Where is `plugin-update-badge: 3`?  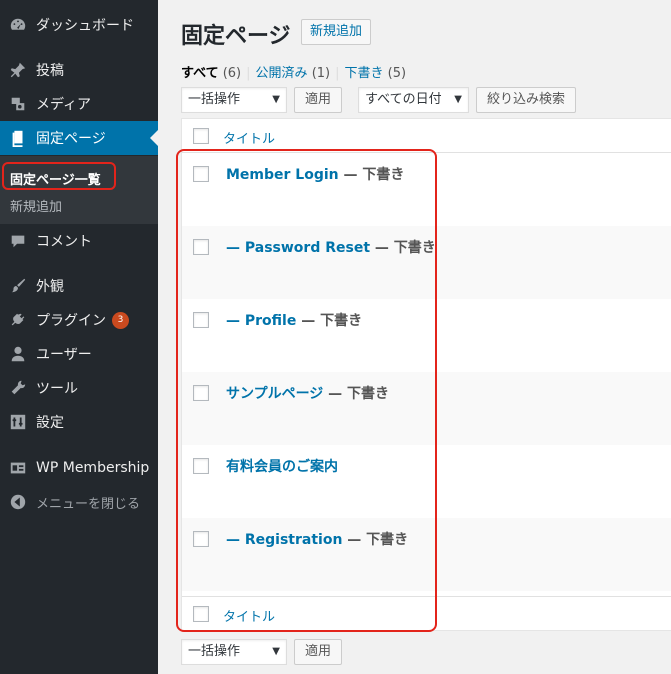
plugin-update-badge: 3 is located at coordinates (120, 320).